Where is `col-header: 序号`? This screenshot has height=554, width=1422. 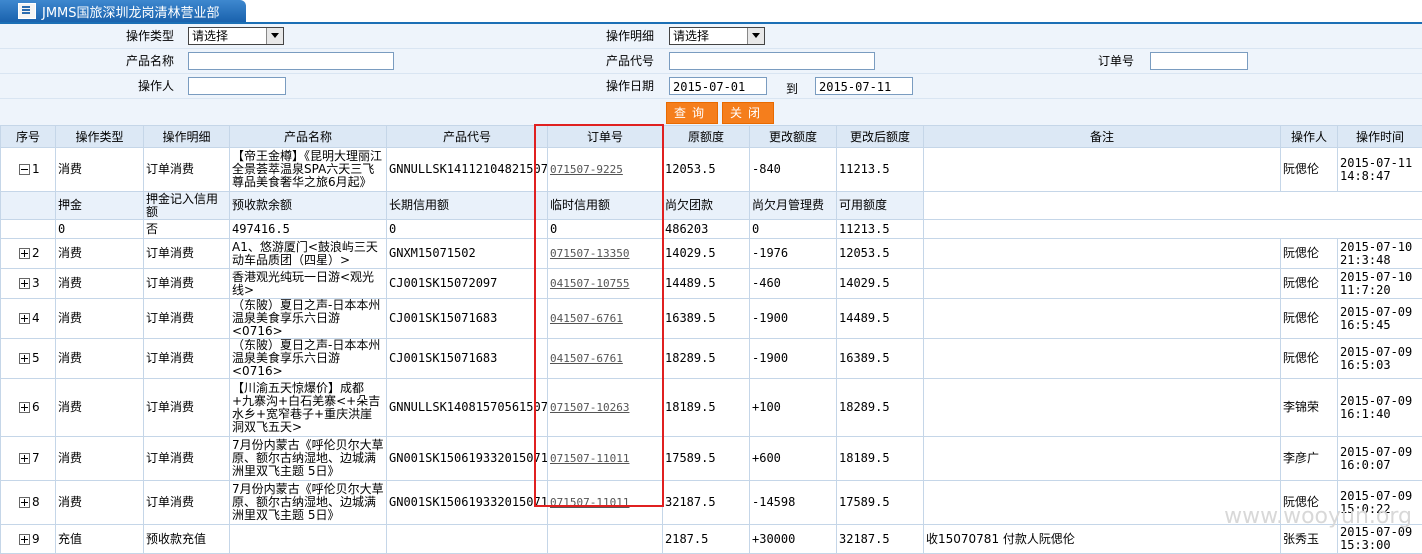 col-header: 序号 is located at coordinates (28, 137).